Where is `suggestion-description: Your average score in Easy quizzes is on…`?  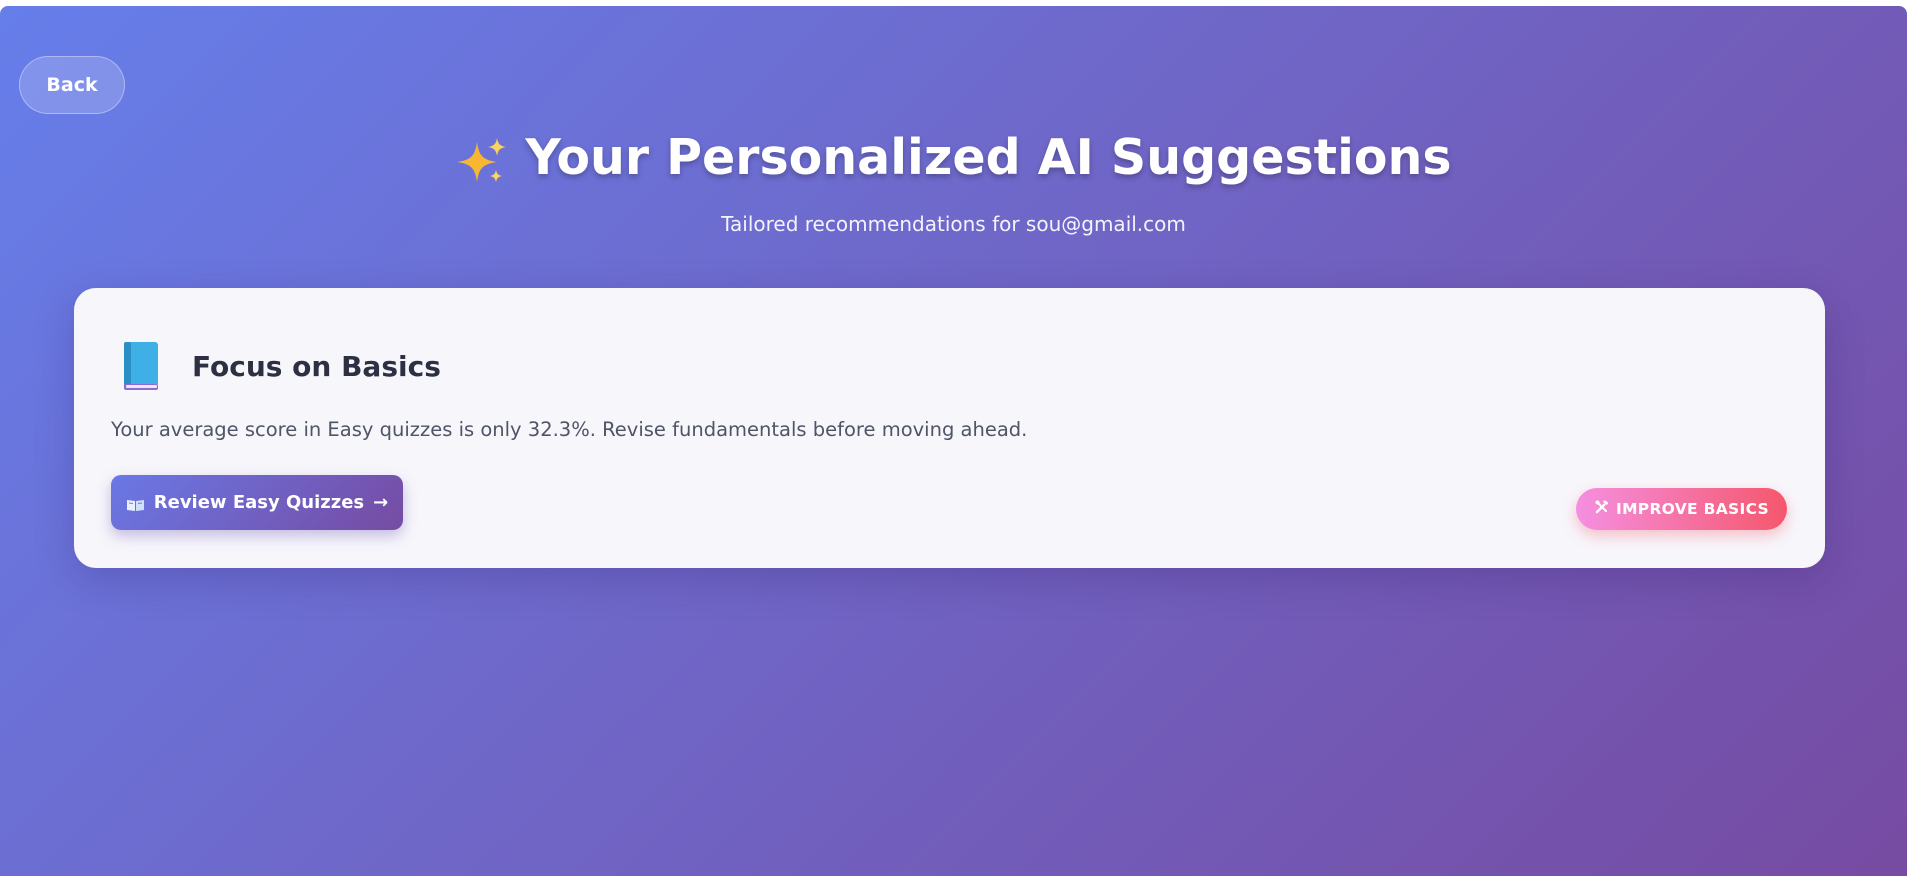
suggestion-description: Your average score in Easy quizzes is on… is located at coordinates (569, 429).